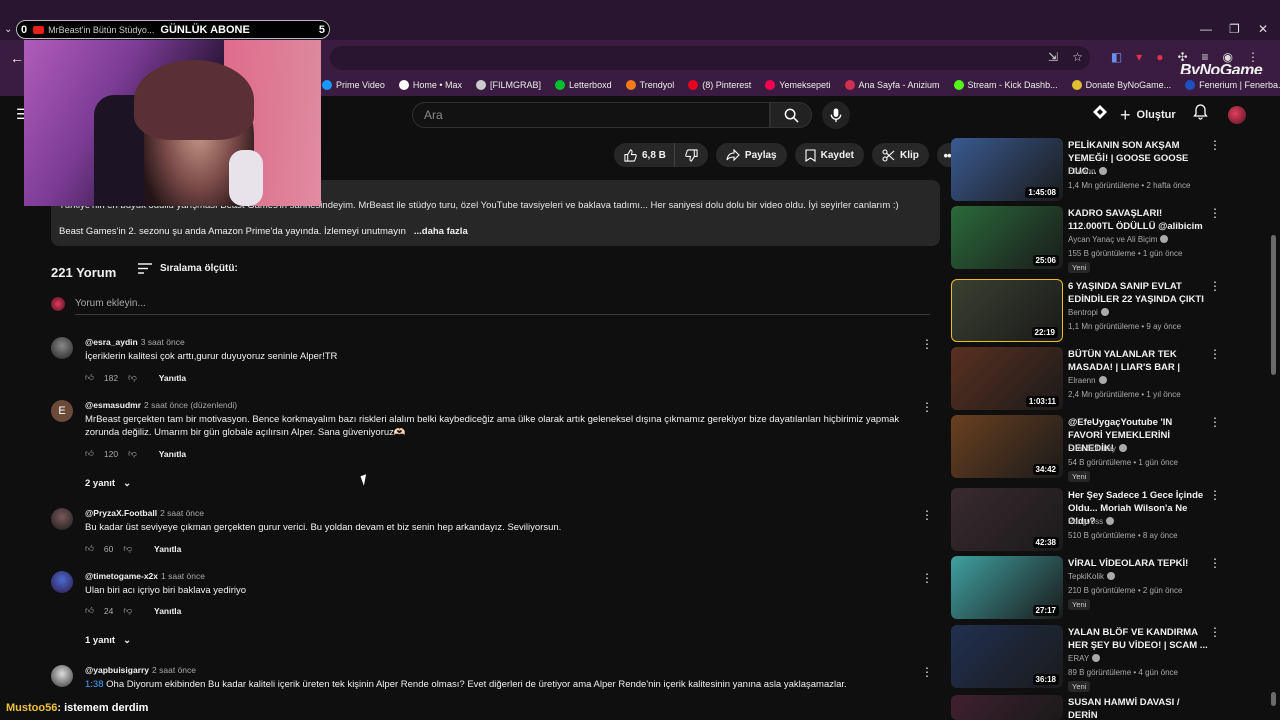 This screenshot has height=720, width=1280. Describe the element at coordinates (791, 115) in the screenshot. I see `search-button` at that location.